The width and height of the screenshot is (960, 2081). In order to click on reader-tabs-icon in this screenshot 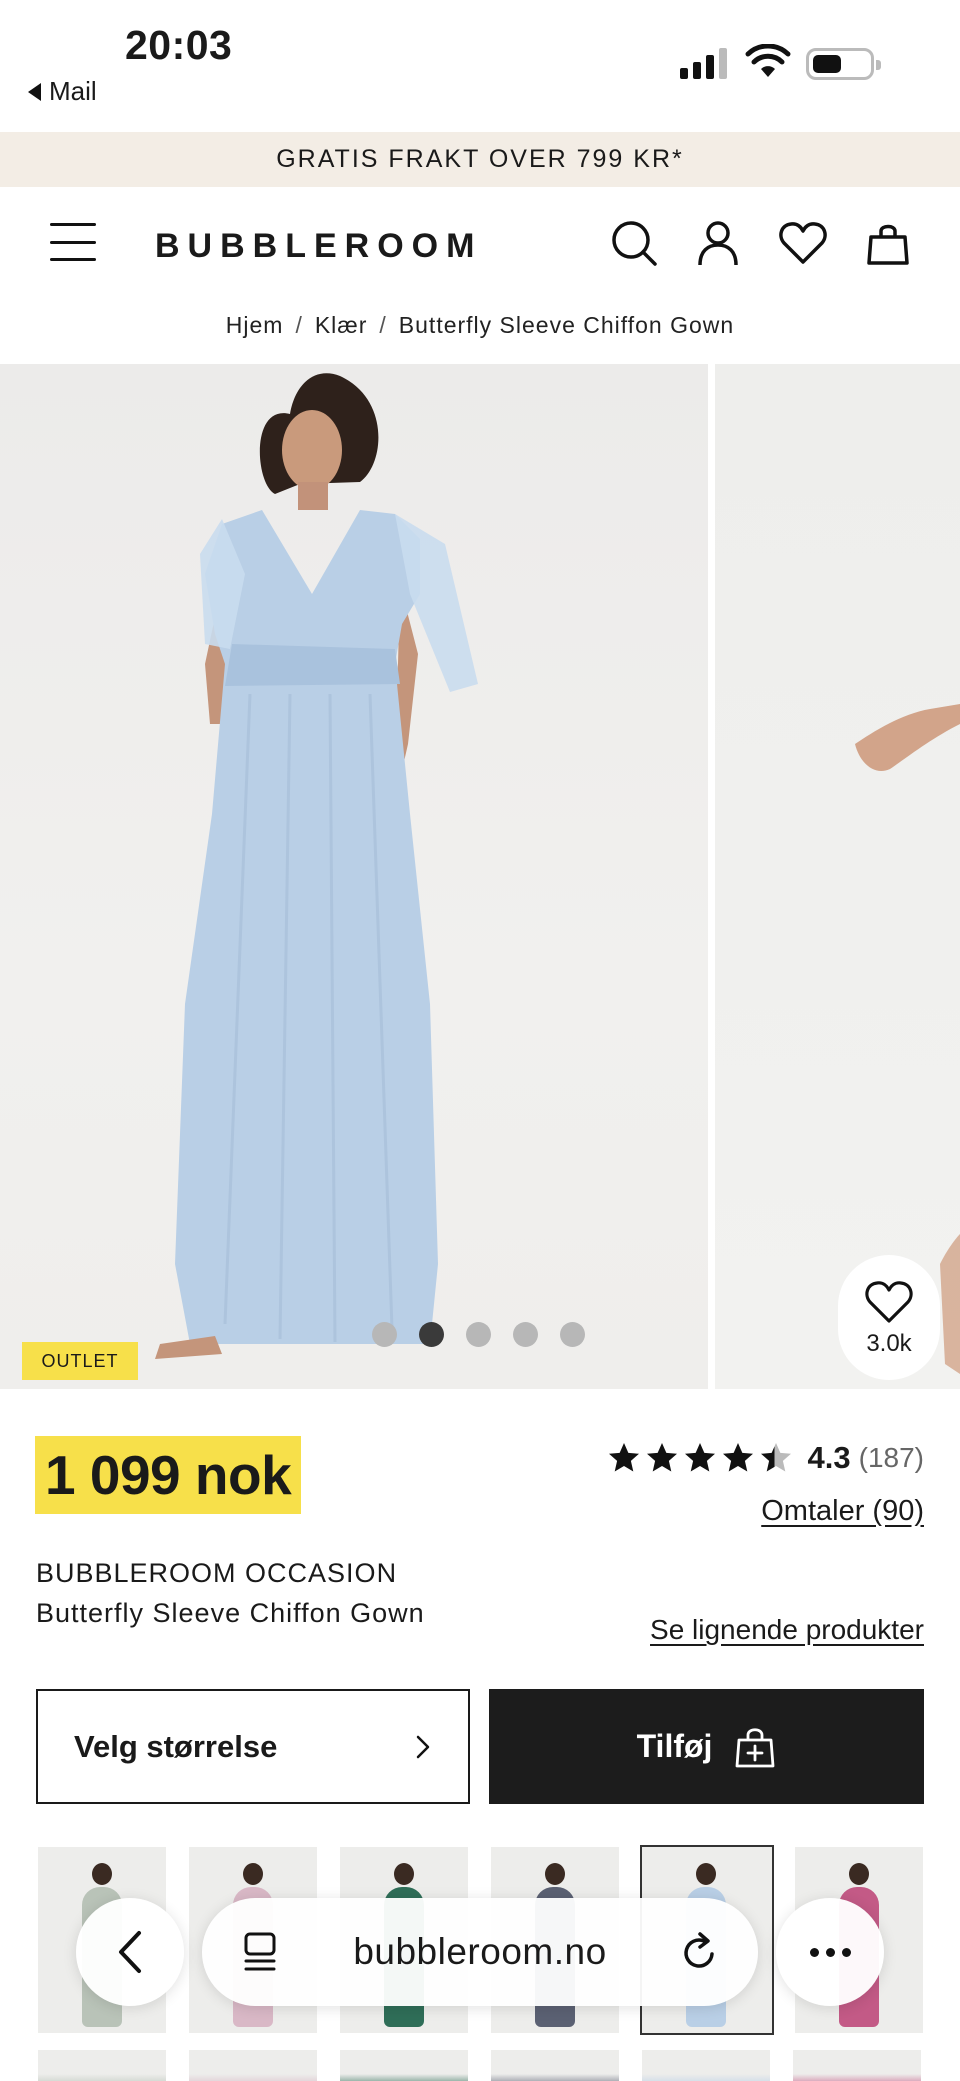, I will do `click(260, 1952)`.